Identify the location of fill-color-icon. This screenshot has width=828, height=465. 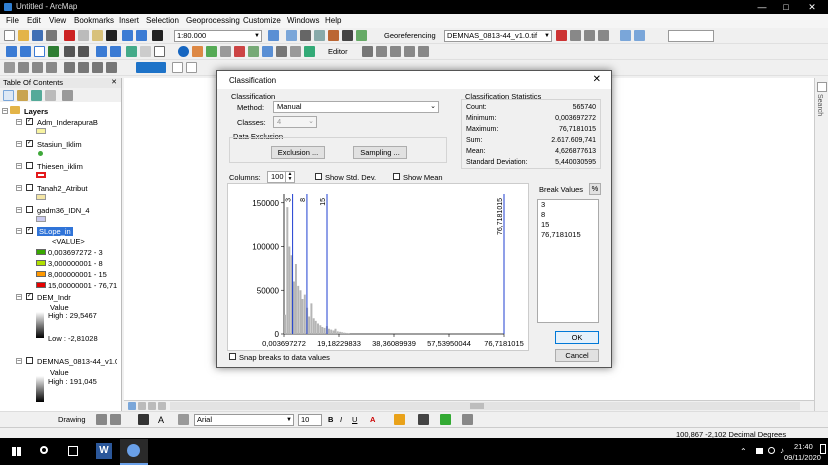
(399, 419).